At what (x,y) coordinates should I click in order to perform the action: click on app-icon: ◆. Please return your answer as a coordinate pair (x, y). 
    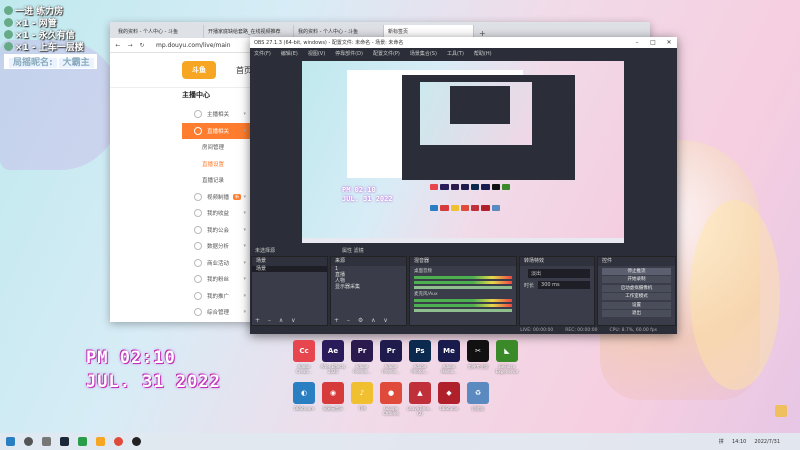
    Looking at the image, I should click on (449, 393).